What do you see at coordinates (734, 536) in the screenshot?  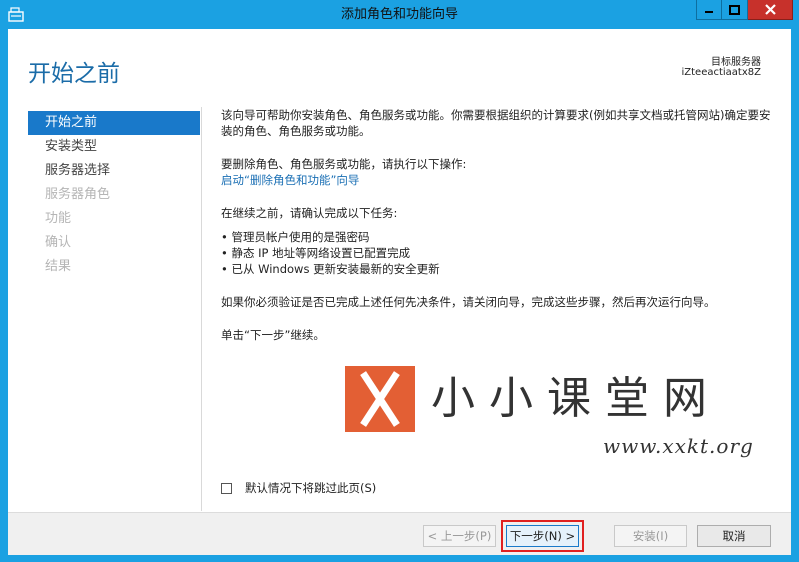 I see `cancel-button: 取消` at bounding box center [734, 536].